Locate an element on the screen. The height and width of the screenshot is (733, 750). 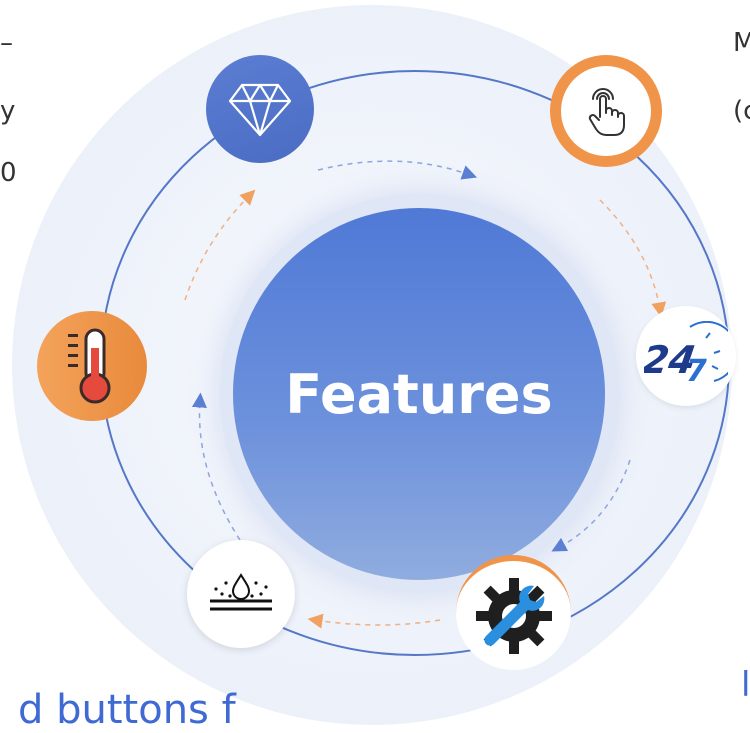
waterproof-icon is located at coordinates (241, 594).